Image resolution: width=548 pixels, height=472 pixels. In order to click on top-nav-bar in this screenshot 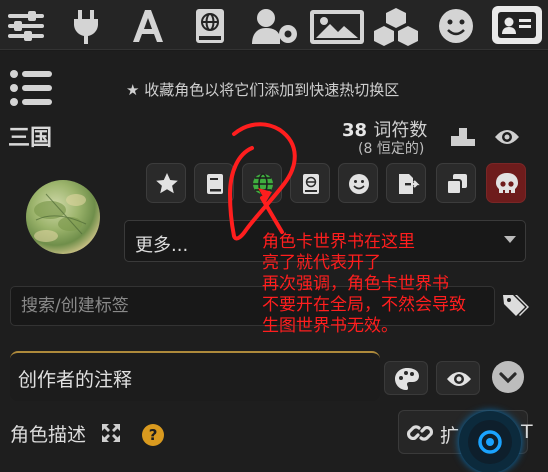, I will do `click(274, 25)`.